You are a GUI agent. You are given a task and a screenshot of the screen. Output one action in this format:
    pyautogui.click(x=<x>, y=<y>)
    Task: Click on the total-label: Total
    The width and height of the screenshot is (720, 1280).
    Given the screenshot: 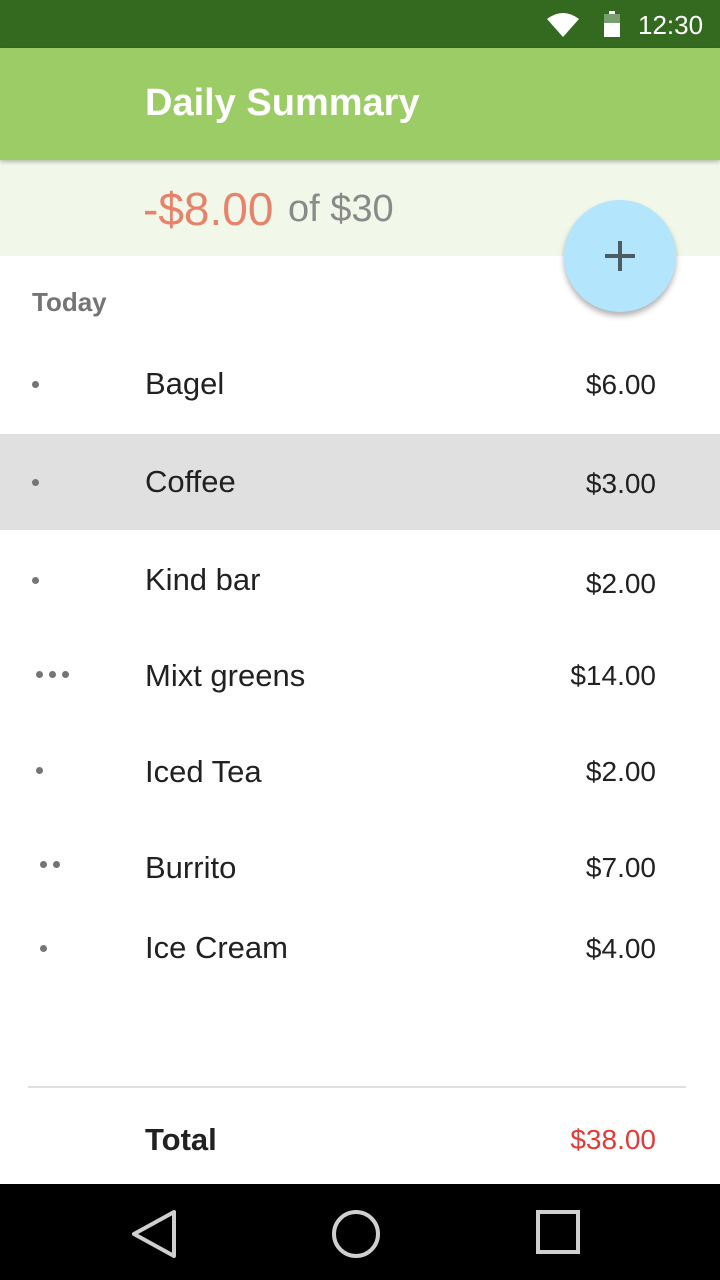 What is the action you would take?
    pyautogui.click(x=181, y=1139)
    